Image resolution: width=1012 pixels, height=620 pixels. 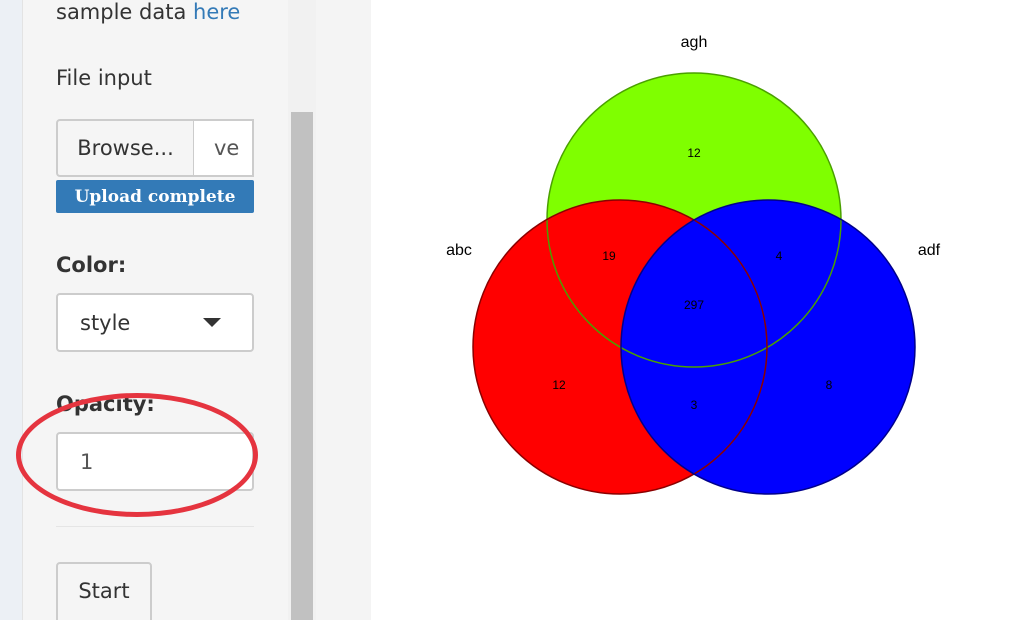 What do you see at coordinates (11, 310) in the screenshot?
I see `page-margin` at bounding box center [11, 310].